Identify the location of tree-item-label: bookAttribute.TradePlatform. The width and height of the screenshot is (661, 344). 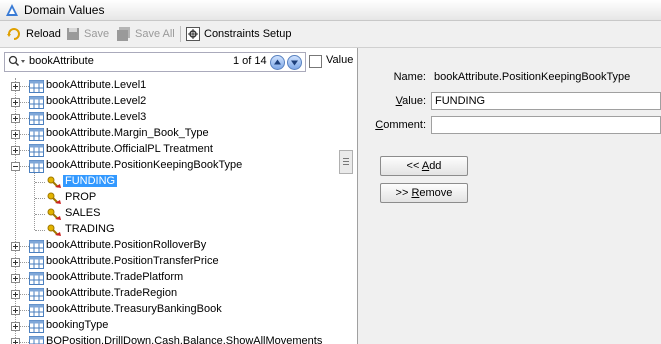
(115, 277).